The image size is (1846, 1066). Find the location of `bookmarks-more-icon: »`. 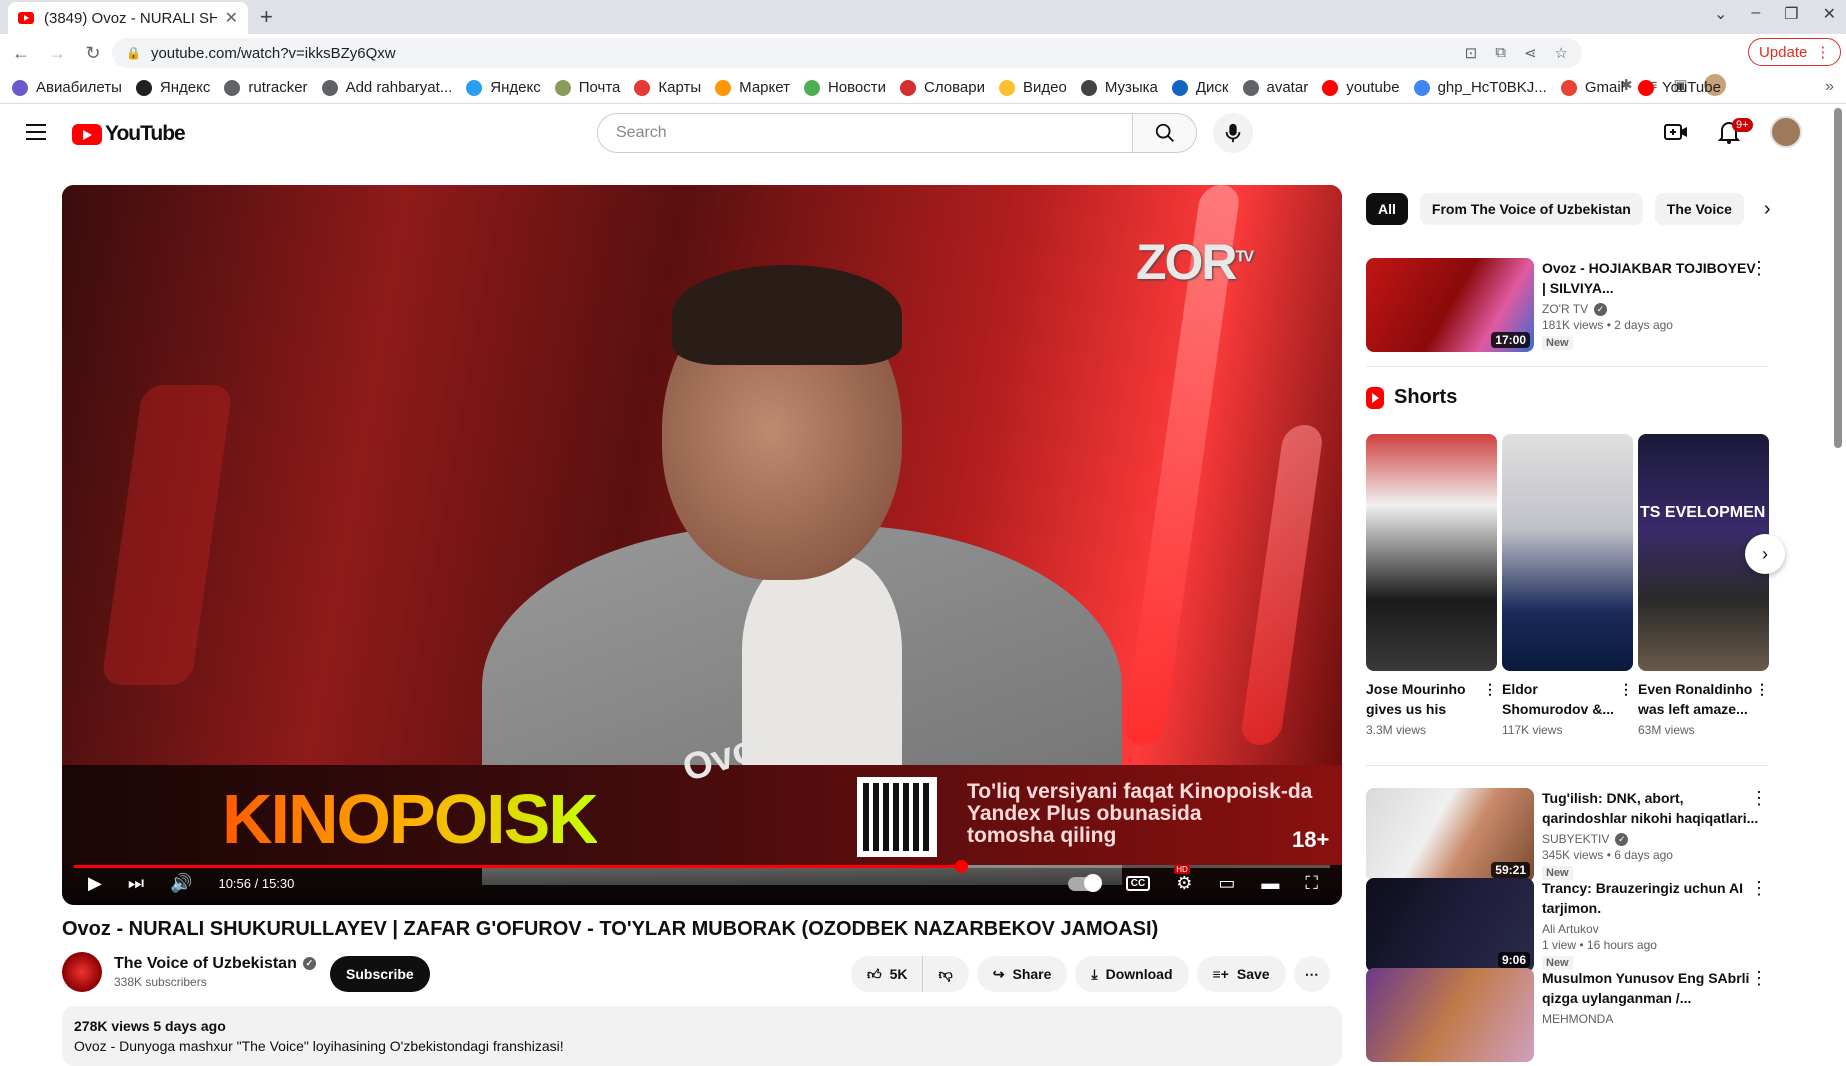

bookmarks-more-icon: » is located at coordinates (1829, 87).